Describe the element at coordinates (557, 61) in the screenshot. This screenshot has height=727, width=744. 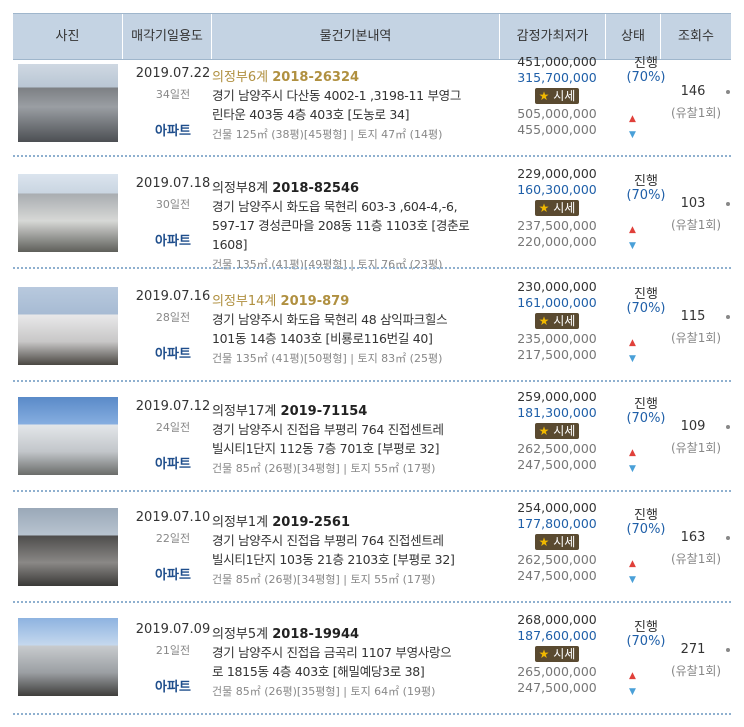
I see `appraisal-price: 451,000,000` at that location.